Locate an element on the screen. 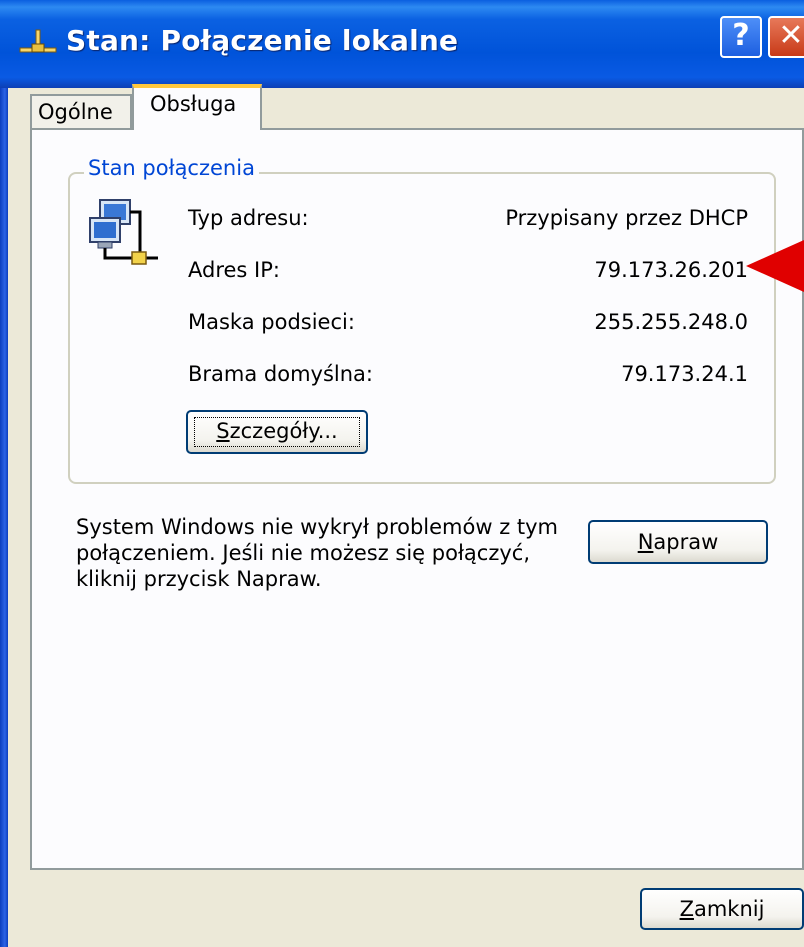  title-bar: Stan: Połączenie lokalne ? ✕ is located at coordinates (402, 44).